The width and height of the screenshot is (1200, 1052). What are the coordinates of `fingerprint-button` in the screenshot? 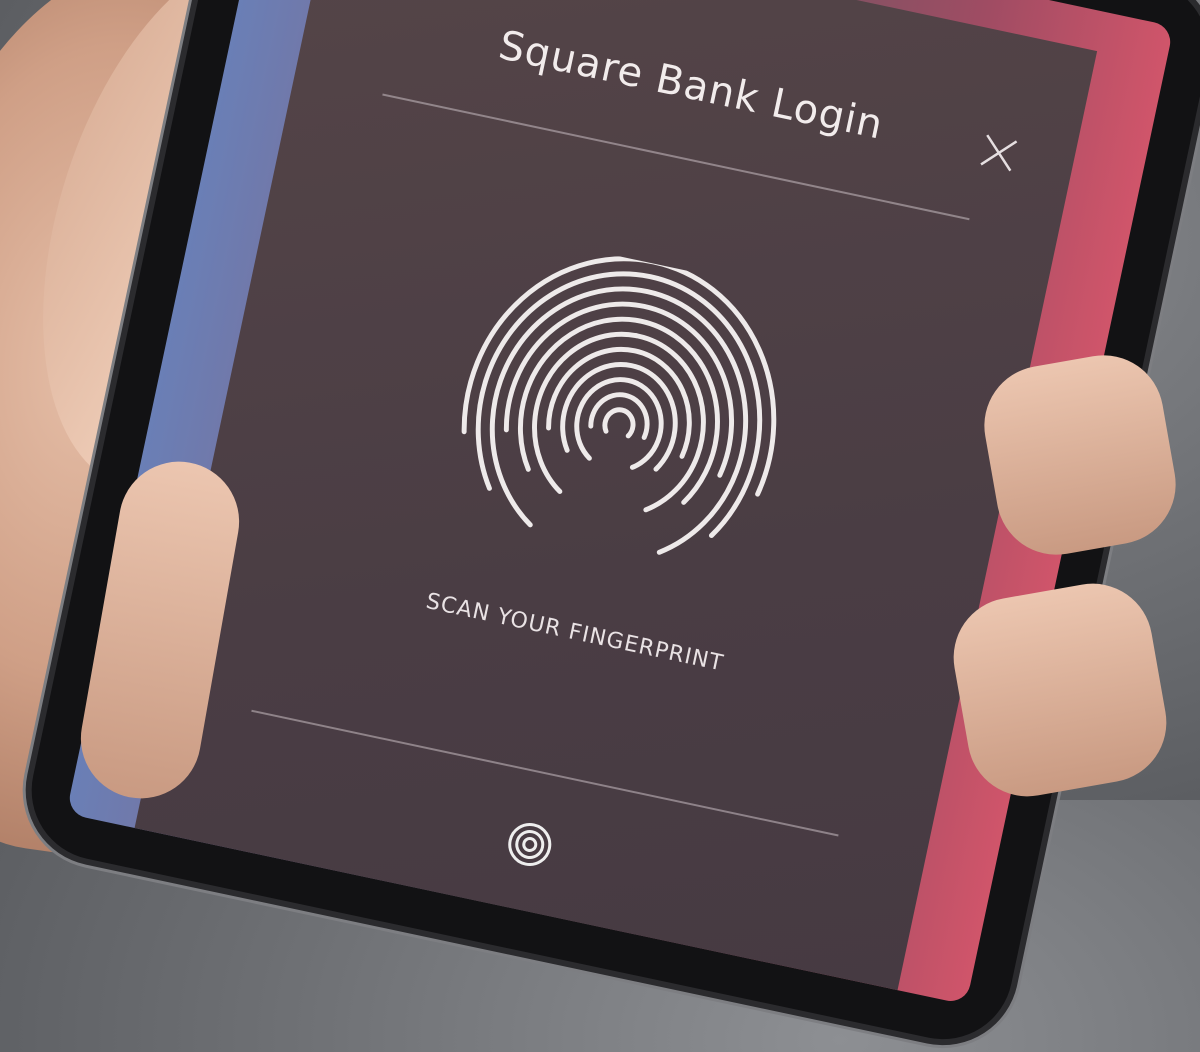 It's located at (529, 844).